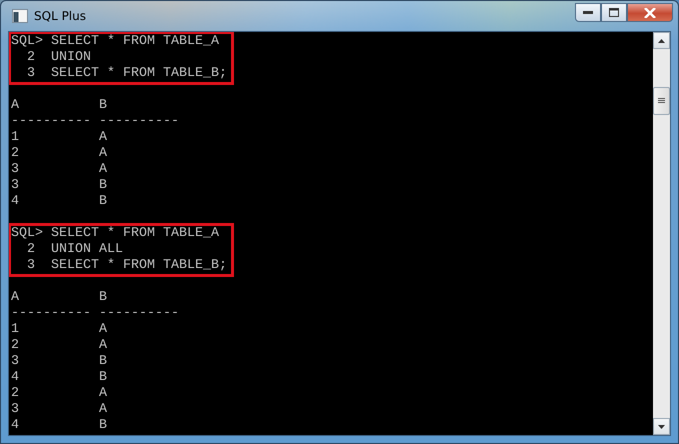  What do you see at coordinates (20, 16) in the screenshot?
I see `console-icon` at bounding box center [20, 16].